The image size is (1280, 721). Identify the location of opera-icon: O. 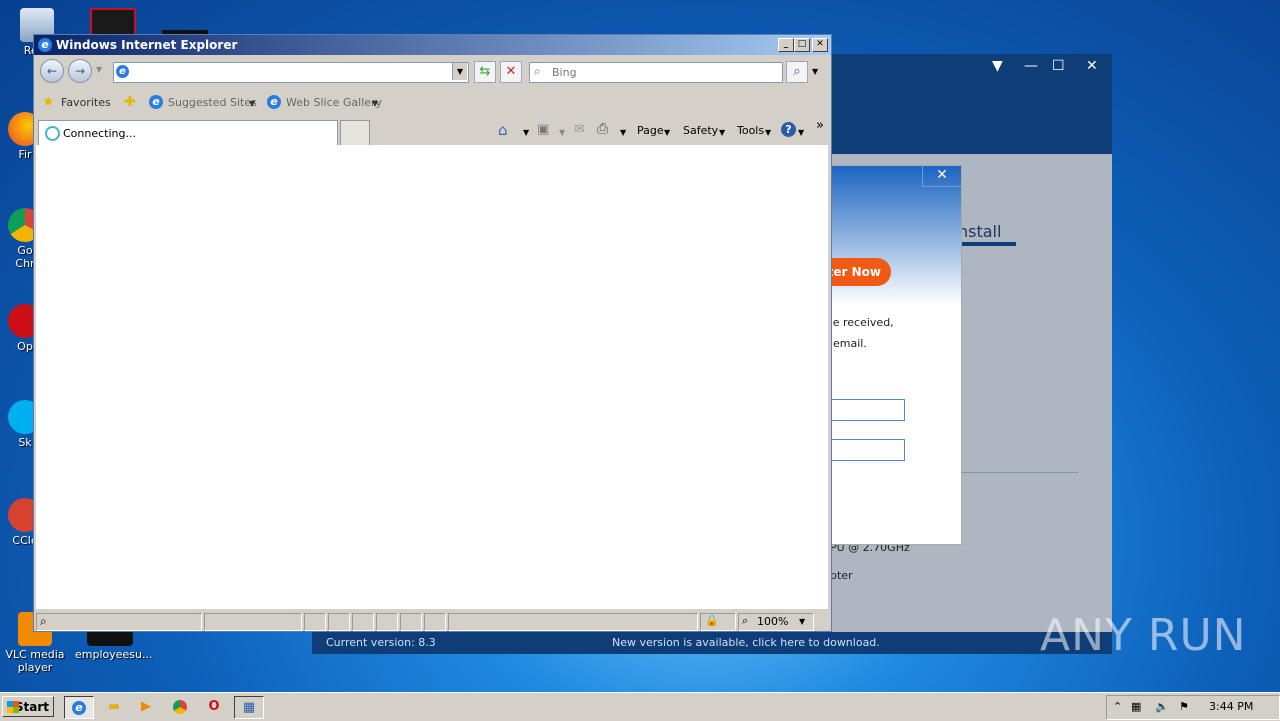
(214, 706).